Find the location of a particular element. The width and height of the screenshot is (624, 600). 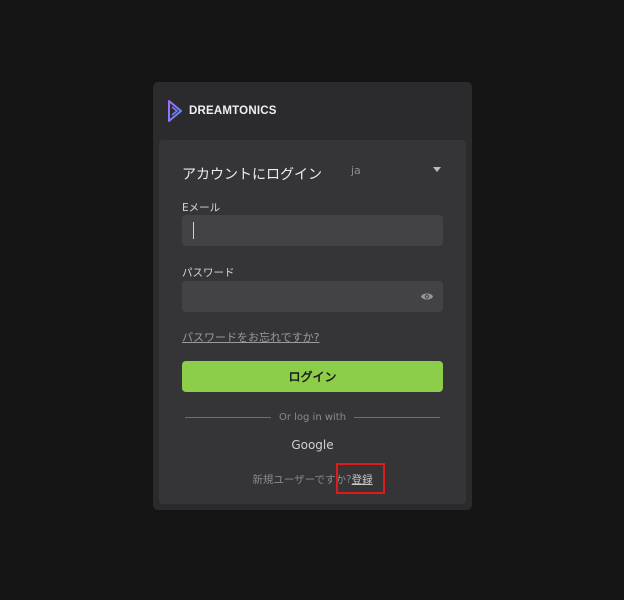

email-label: Eメール is located at coordinates (201, 208).